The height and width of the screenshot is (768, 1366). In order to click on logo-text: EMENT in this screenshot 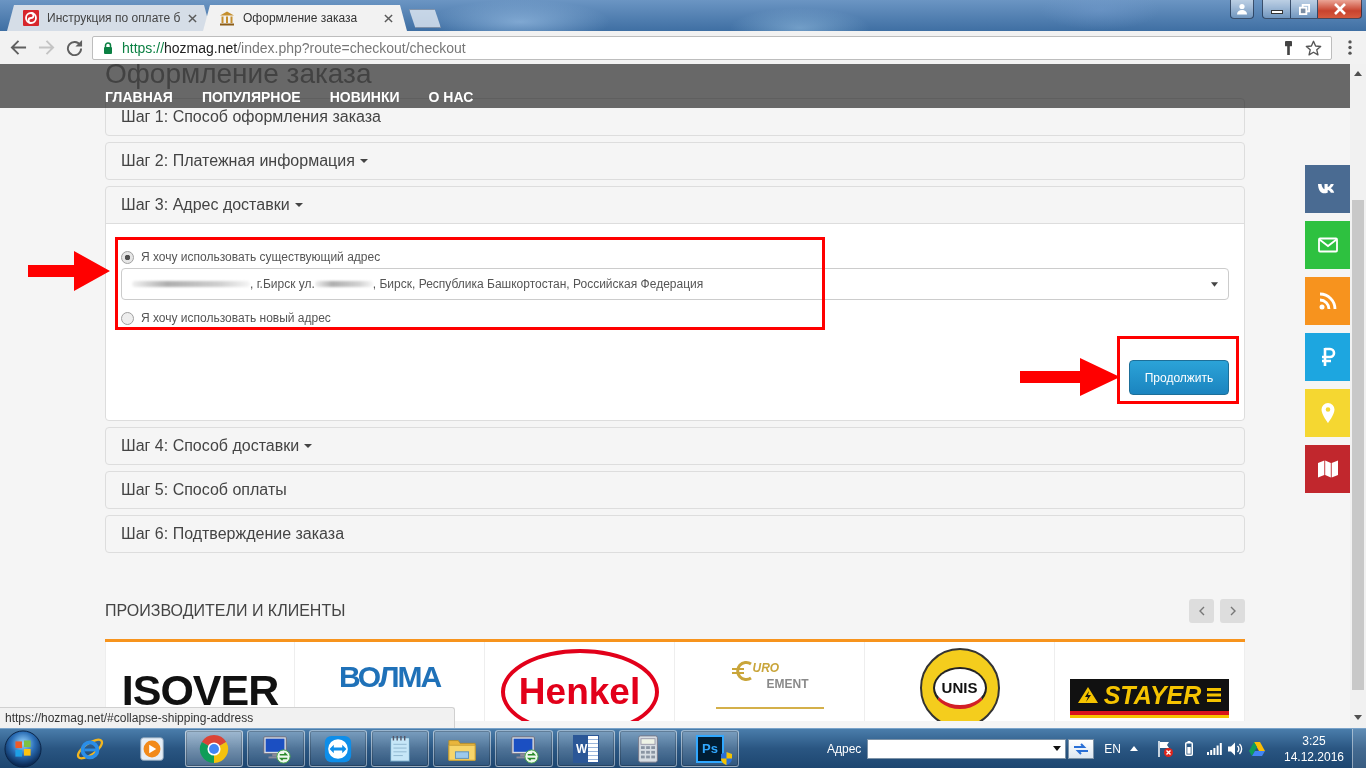, I will do `click(787, 684)`.